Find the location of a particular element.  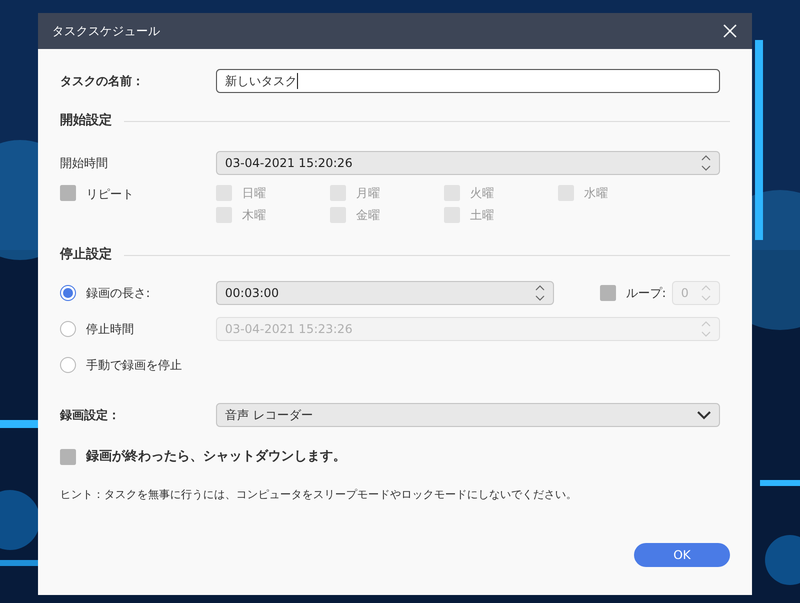

checkbox-label: ループ: is located at coordinates (646, 293).